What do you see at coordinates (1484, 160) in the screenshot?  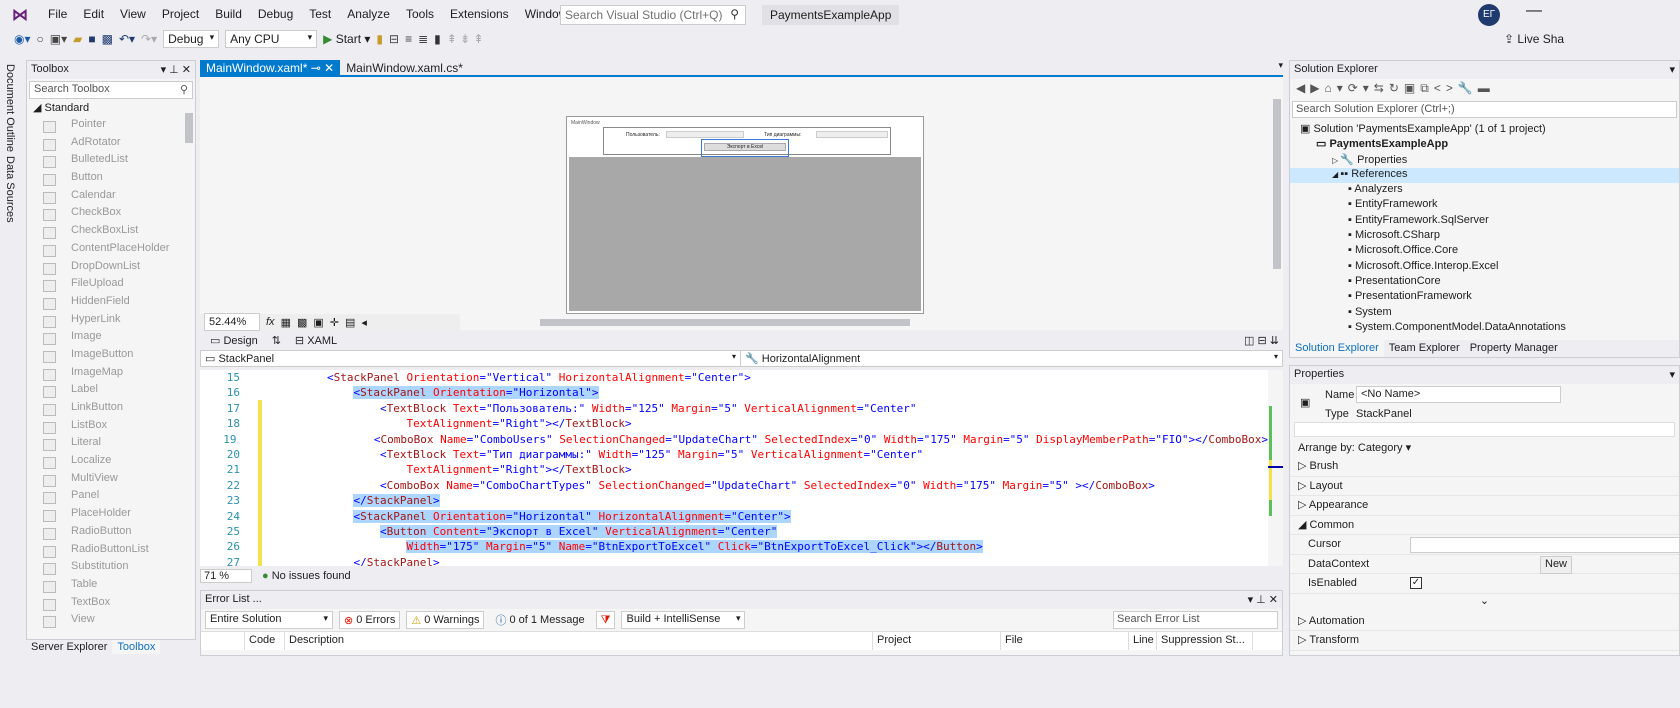 I see `tree-item: ▷ 🔧 Properties` at bounding box center [1484, 160].